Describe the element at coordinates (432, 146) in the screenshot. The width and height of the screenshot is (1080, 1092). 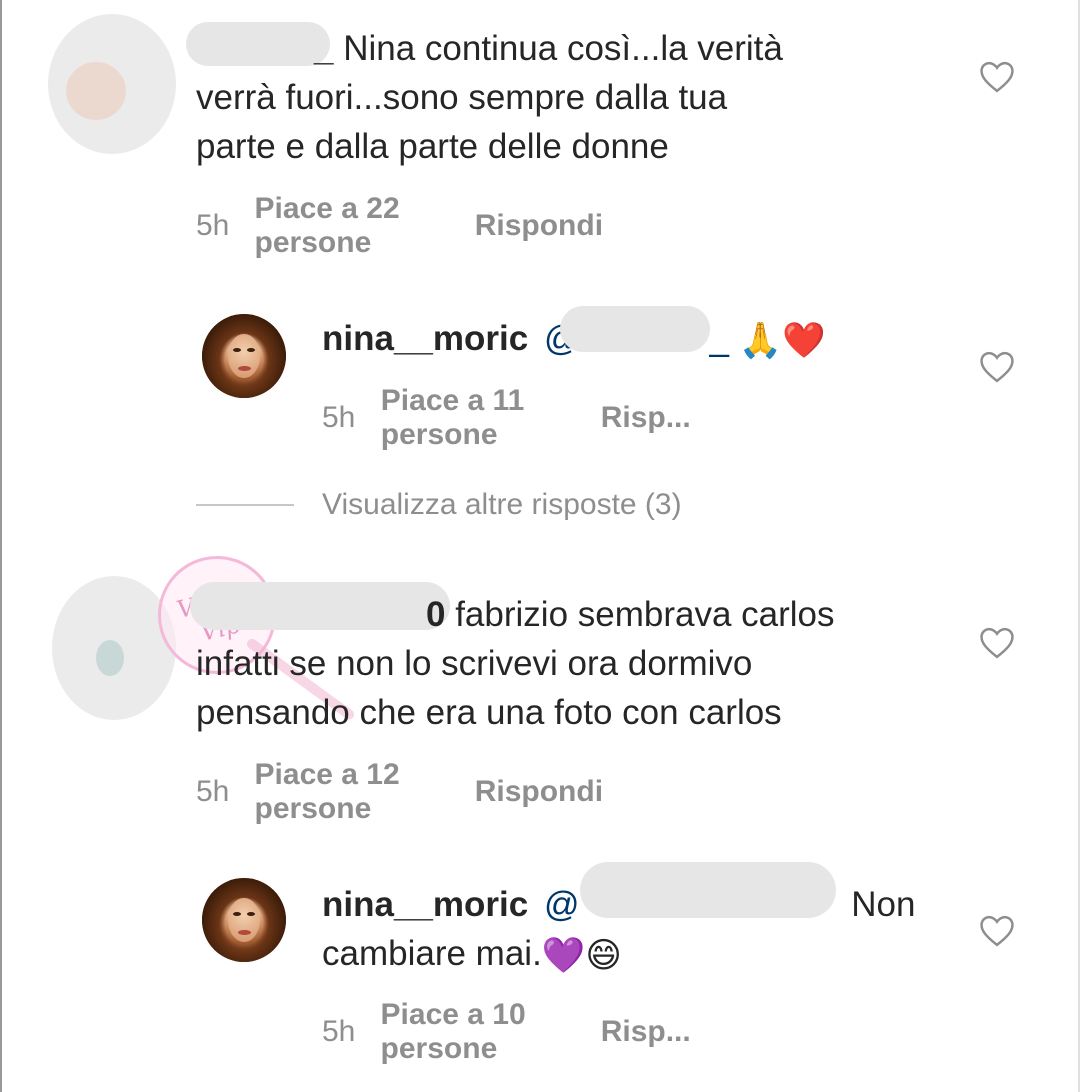
I see `comment-line: parte e dalla parte delle donne` at that location.